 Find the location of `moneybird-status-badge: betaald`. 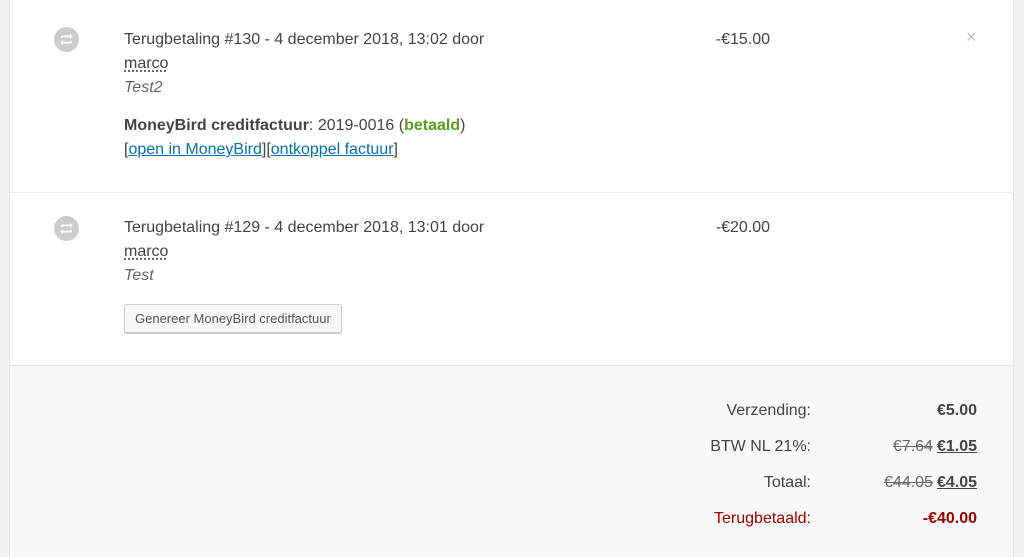

moneybird-status-badge: betaald is located at coordinates (432, 125).